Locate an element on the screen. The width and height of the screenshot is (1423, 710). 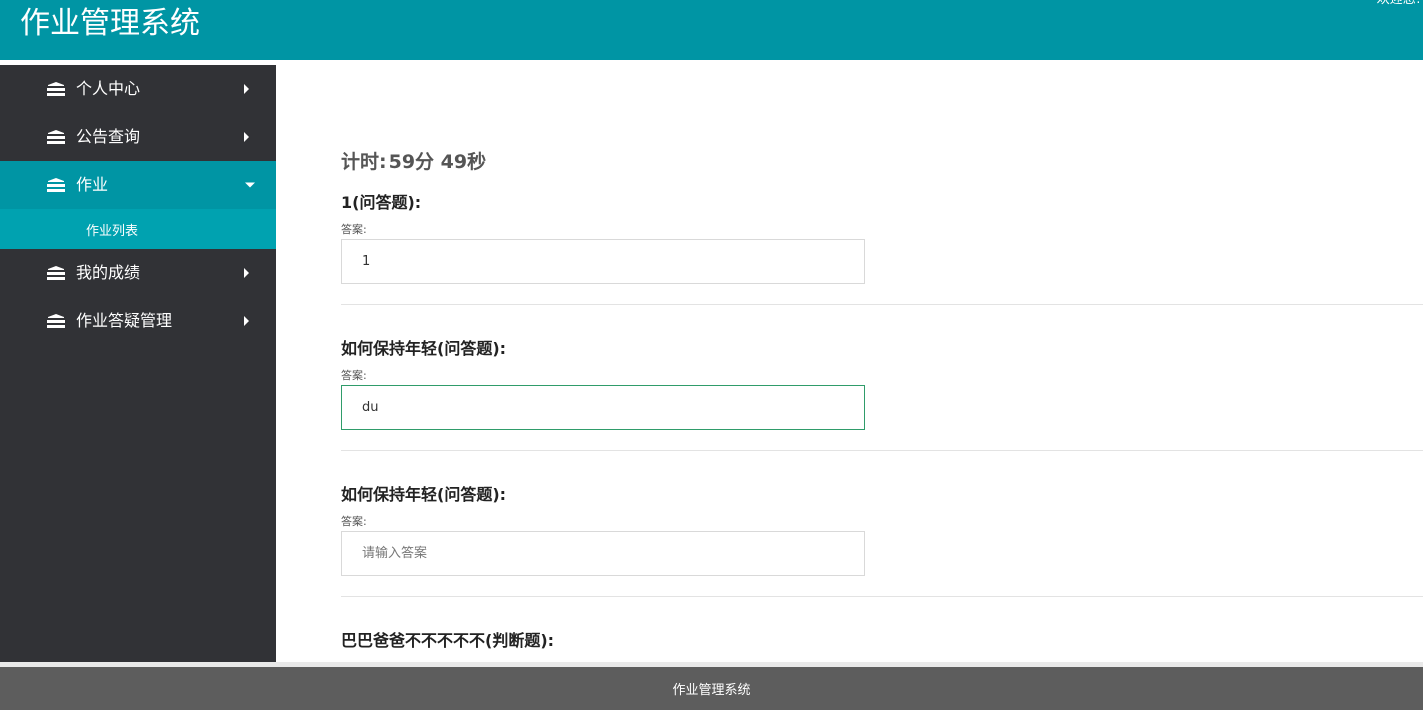
header-bar: 作业管理系统 欢迎您! is located at coordinates (711, 30).